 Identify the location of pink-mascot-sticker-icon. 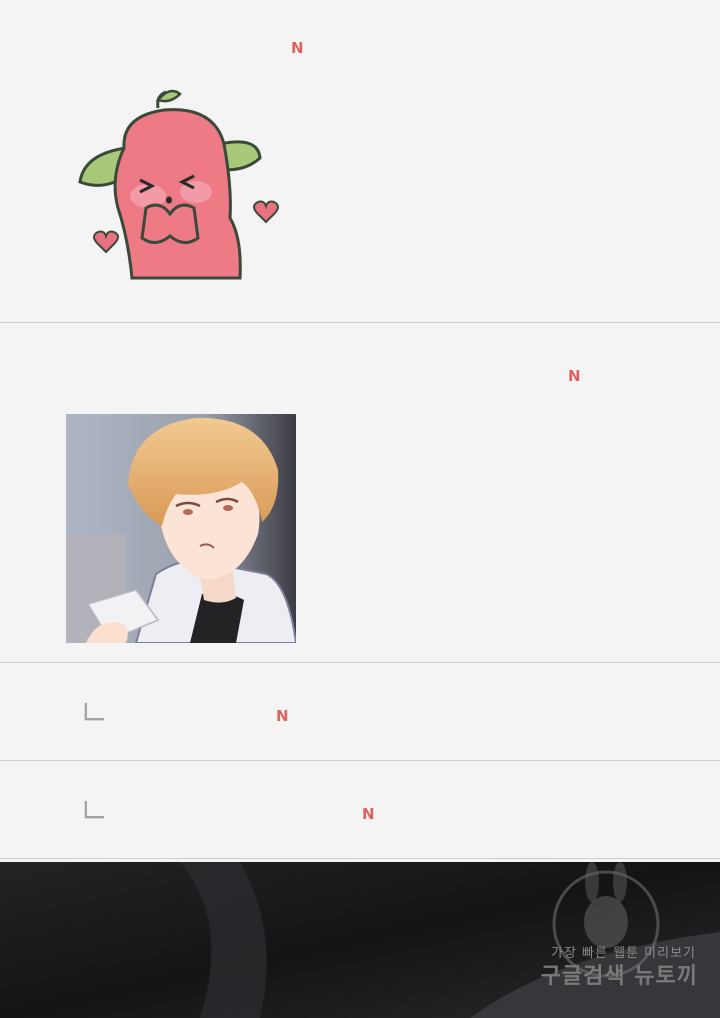
(178, 184).